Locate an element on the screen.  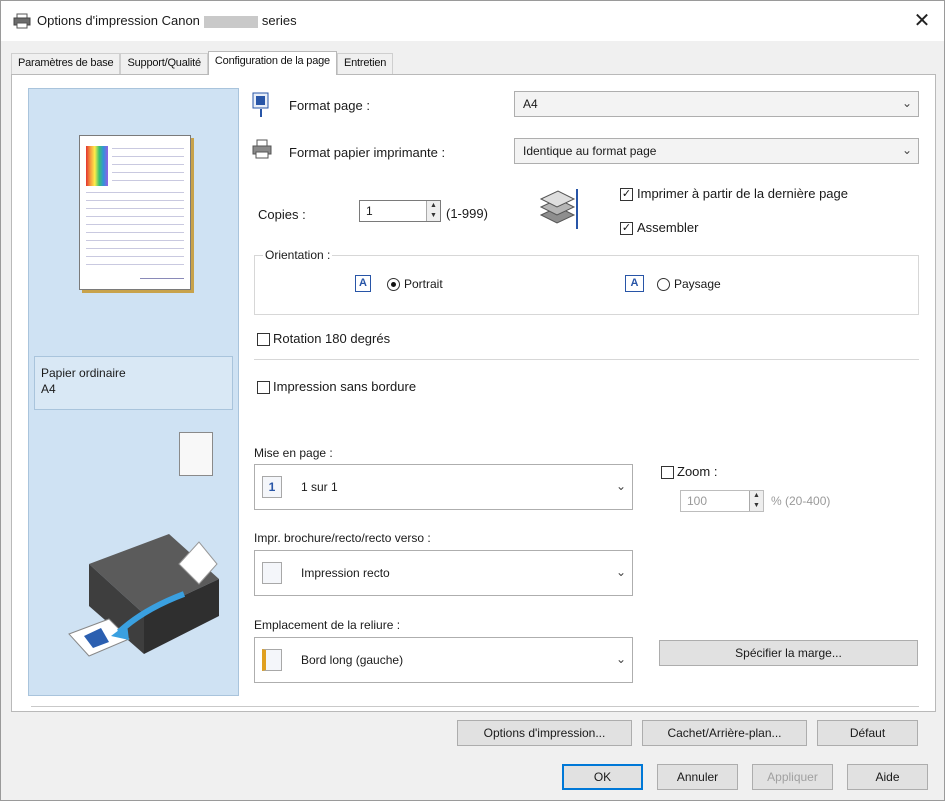
copies-stepper: 1 ▲ ▼ is located at coordinates (400, 211).